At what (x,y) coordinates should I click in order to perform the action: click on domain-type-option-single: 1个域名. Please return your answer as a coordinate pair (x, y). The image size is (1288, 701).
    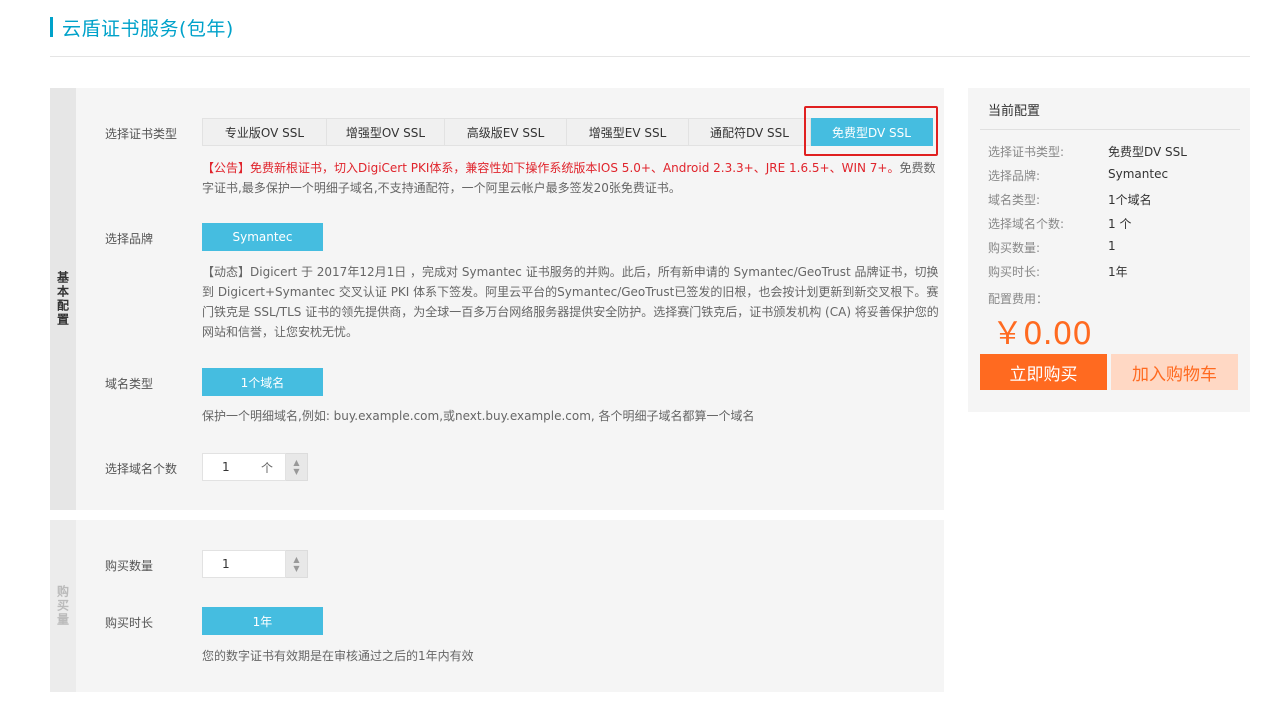
    Looking at the image, I should click on (262, 382).